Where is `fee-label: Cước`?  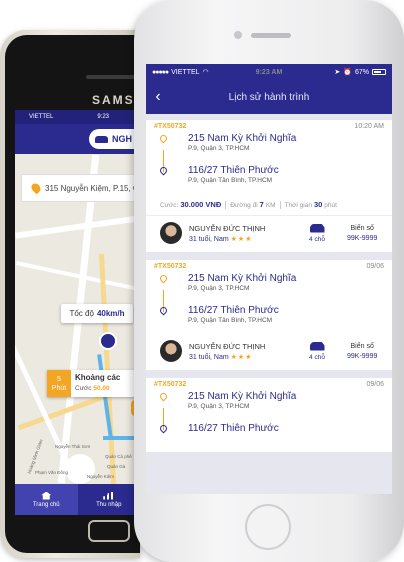 fee-label: Cước is located at coordinates (83, 388).